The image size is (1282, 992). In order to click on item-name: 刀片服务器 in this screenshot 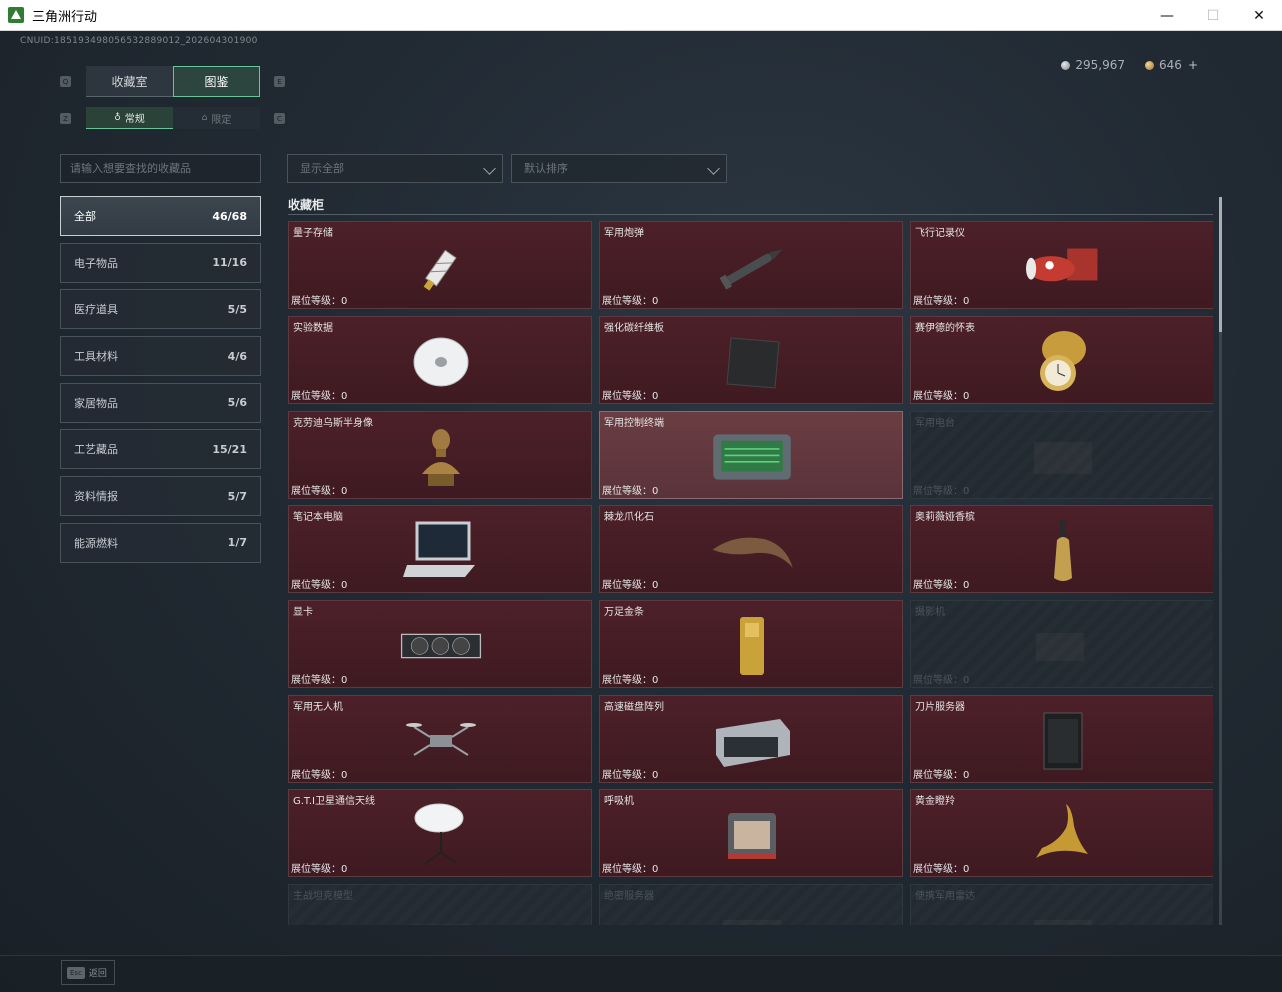, I will do `click(940, 707)`.